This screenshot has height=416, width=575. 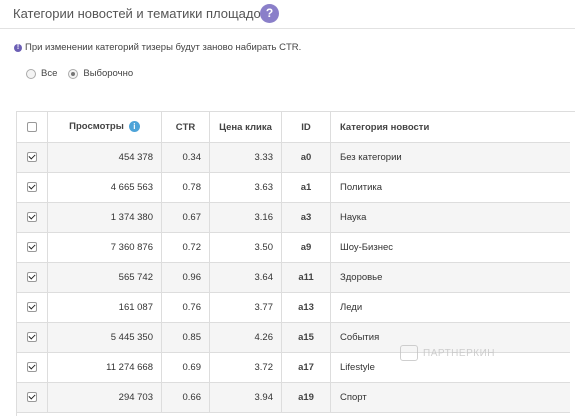 I want to click on select-all-cell, so click(x=32, y=127).